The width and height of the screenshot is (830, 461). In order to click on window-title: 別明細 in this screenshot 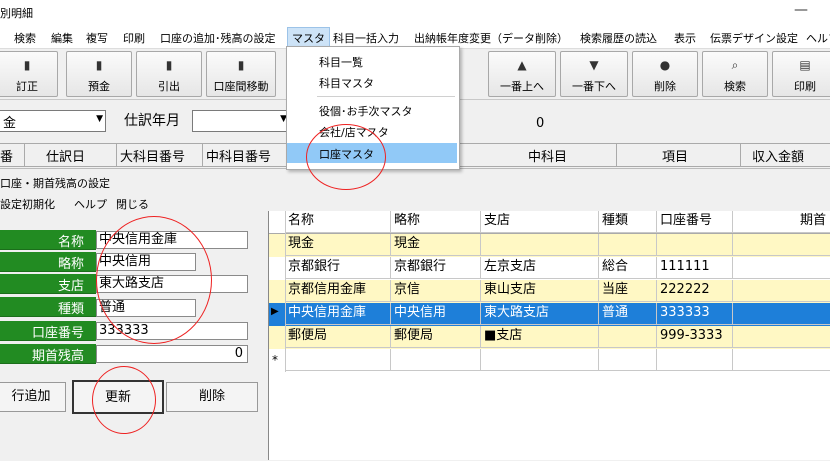, I will do `click(16, 13)`.